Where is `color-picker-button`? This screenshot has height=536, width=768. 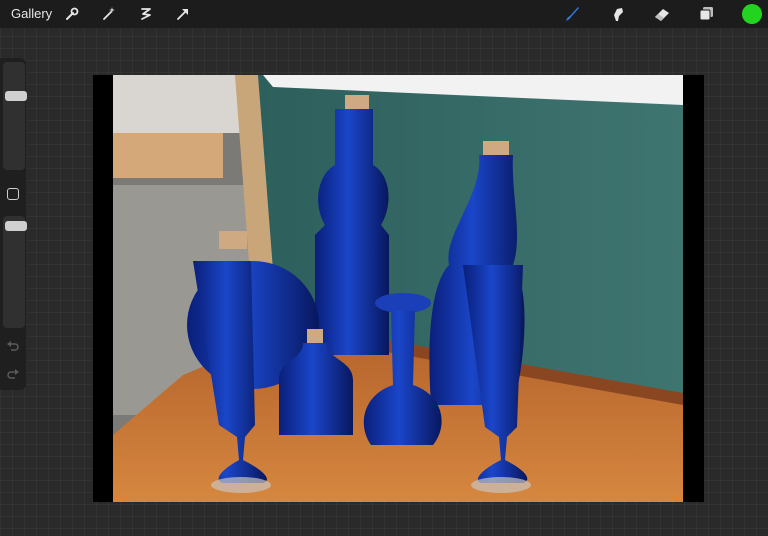
color-picker-button is located at coordinates (752, 14).